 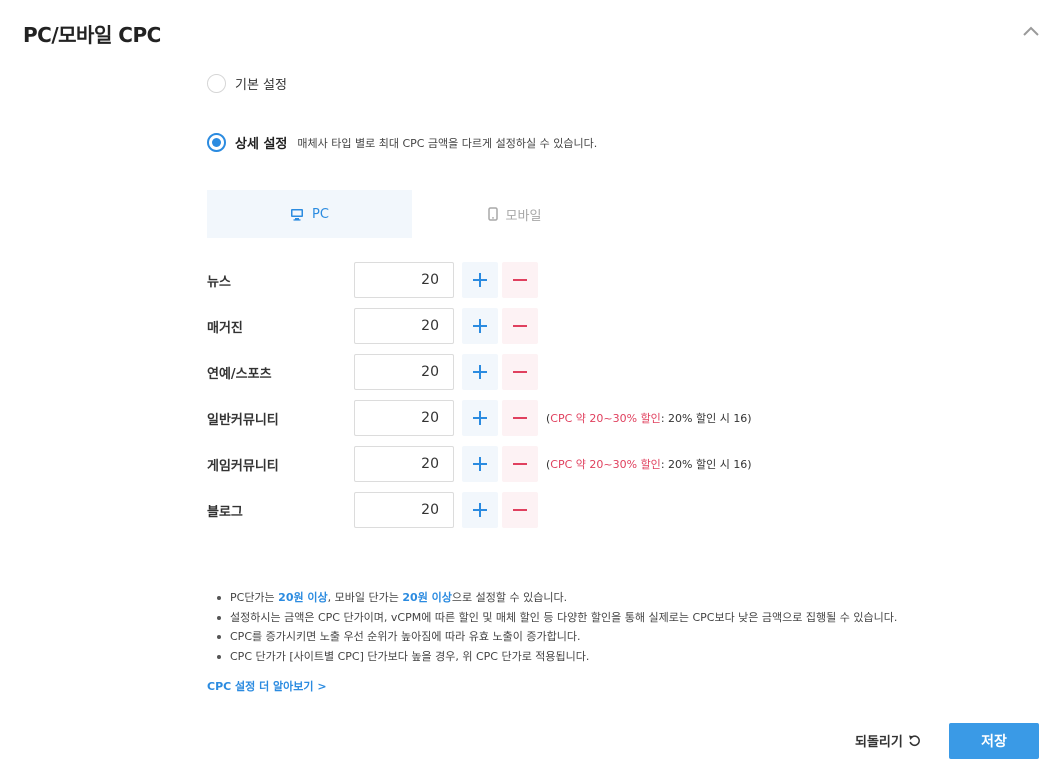 I want to click on section-title: PC/모바일 CPC, so click(x=92, y=35).